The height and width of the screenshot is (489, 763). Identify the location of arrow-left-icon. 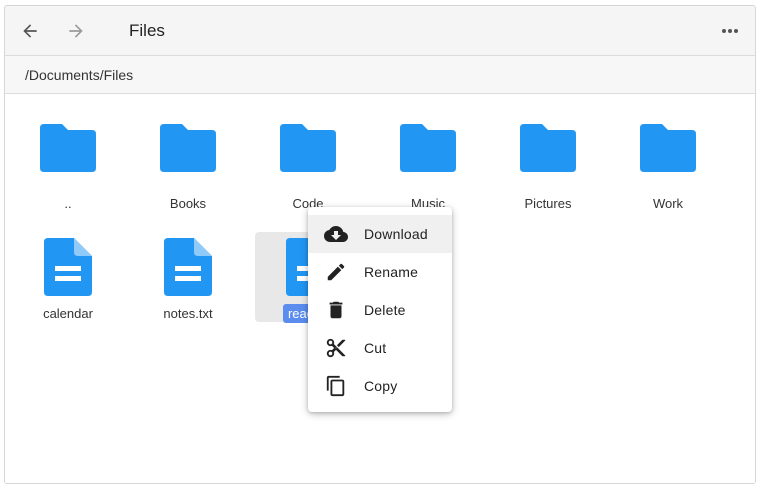
(30, 31).